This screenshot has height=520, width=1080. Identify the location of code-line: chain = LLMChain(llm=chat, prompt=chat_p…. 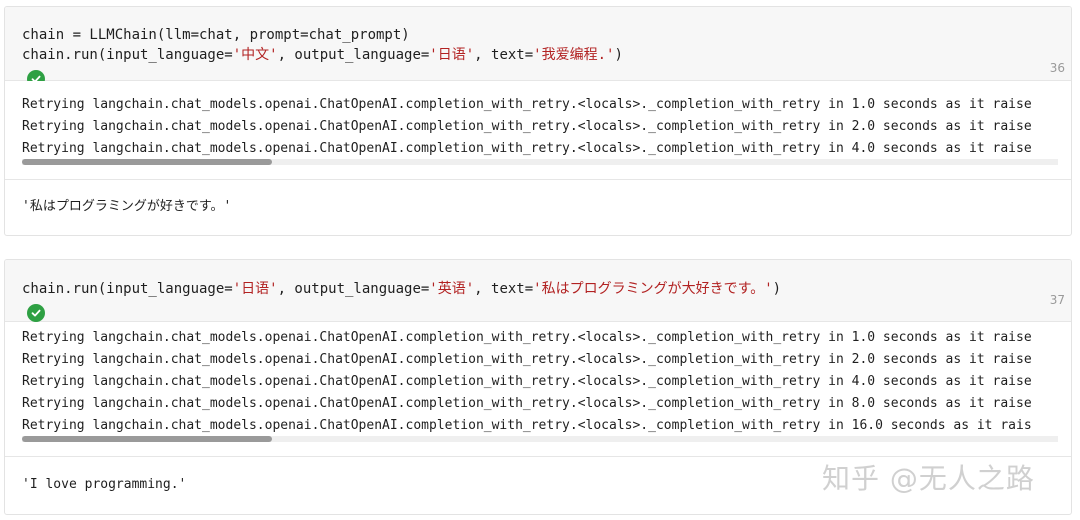
(216, 35).